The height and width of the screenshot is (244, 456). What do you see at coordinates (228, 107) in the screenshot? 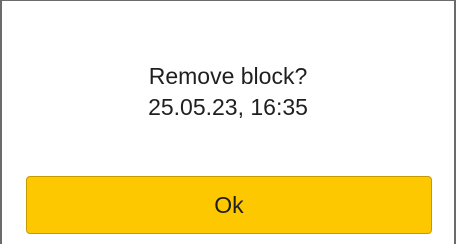
I see `dialog-timestamp: 25.05.23, 16:35` at bounding box center [228, 107].